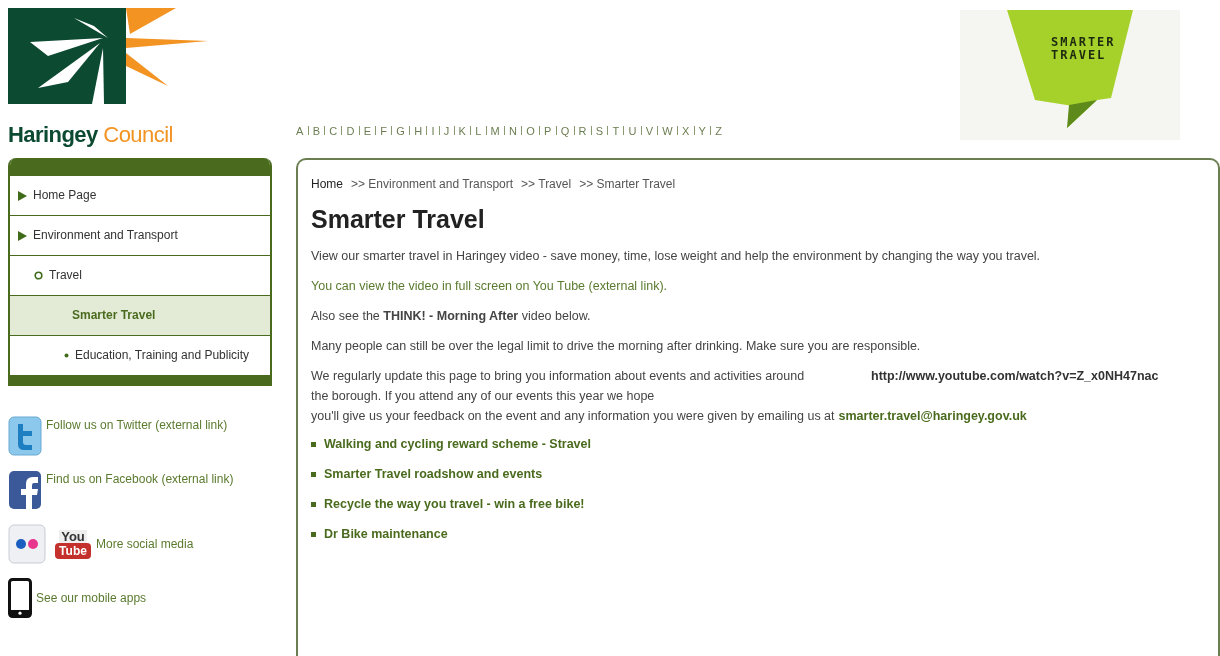 Image resolution: width=1220 pixels, height=656 pixels. What do you see at coordinates (327, 184) in the screenshot?
I see `breadcrumb-link: Home` at bounding box center [327, 184].